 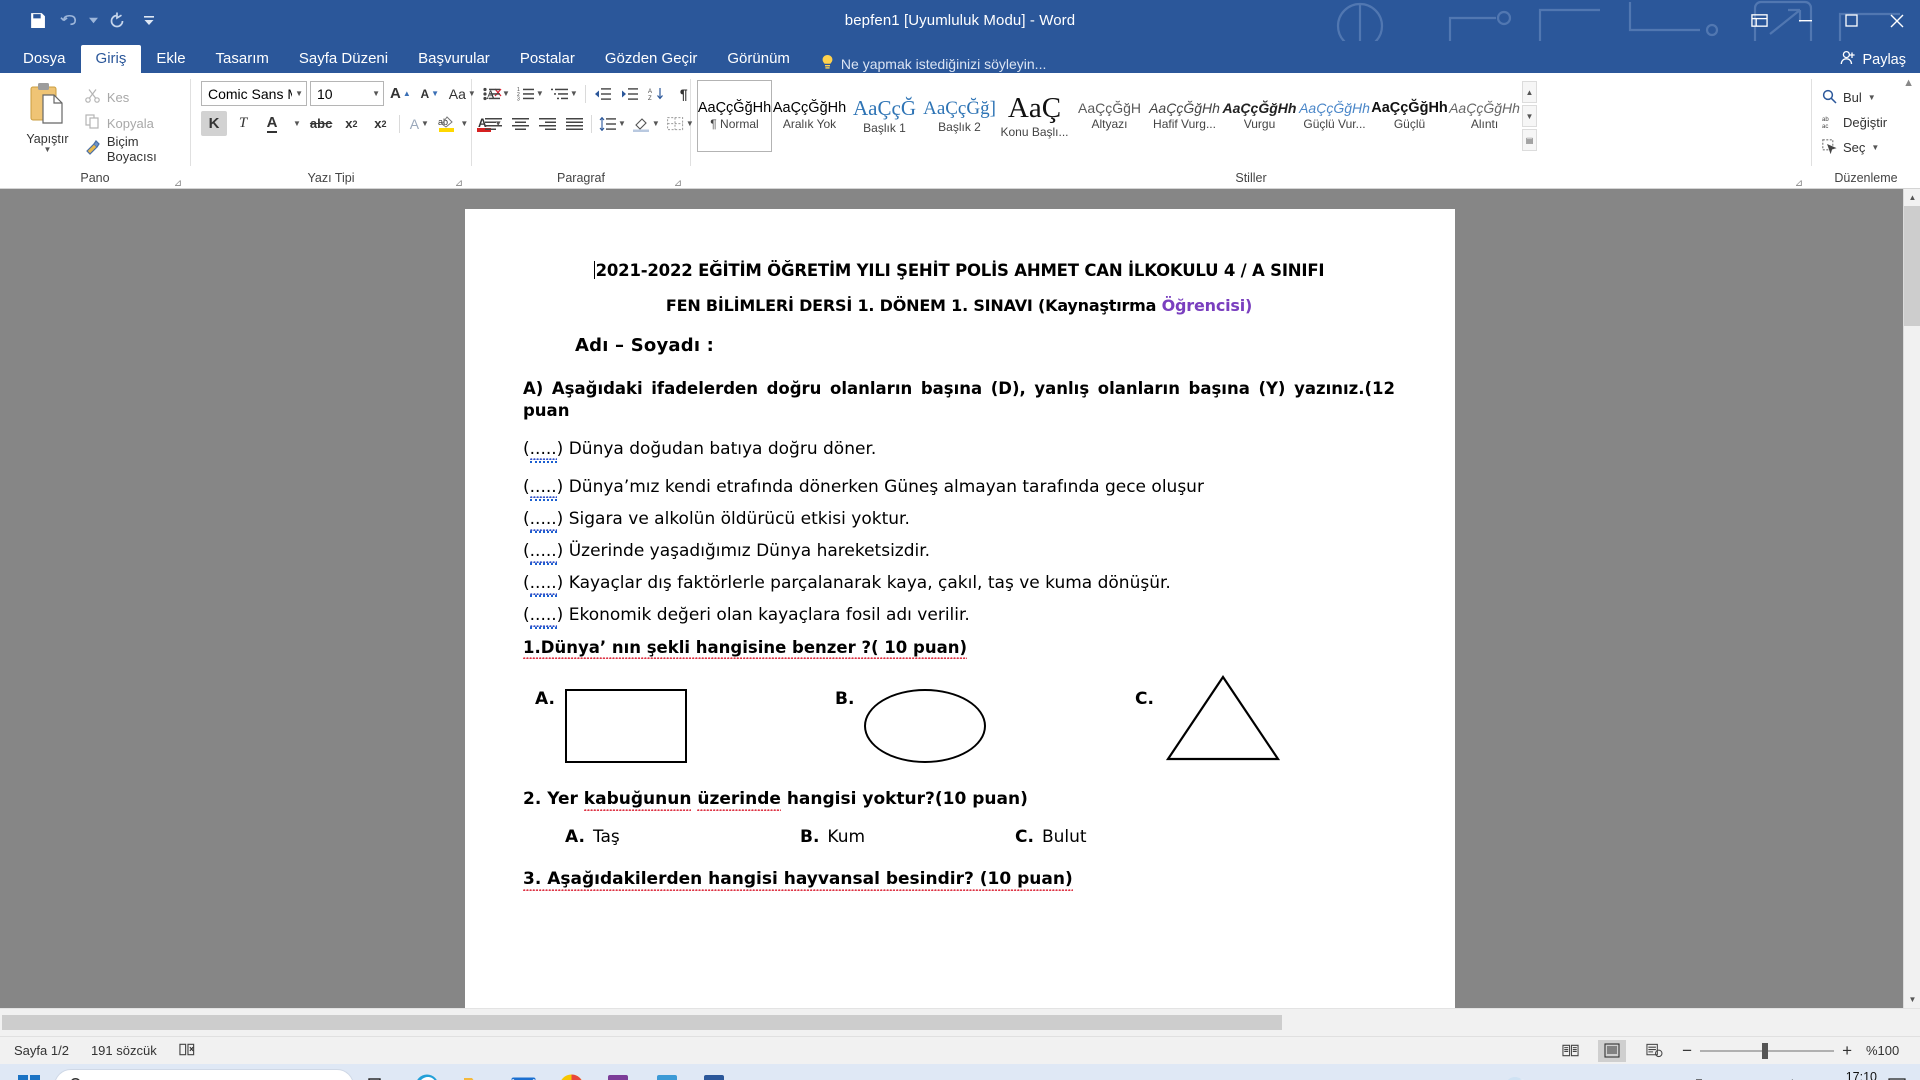 I want to click on word-count: 191 sözcük, so click(x=124, y=1050).